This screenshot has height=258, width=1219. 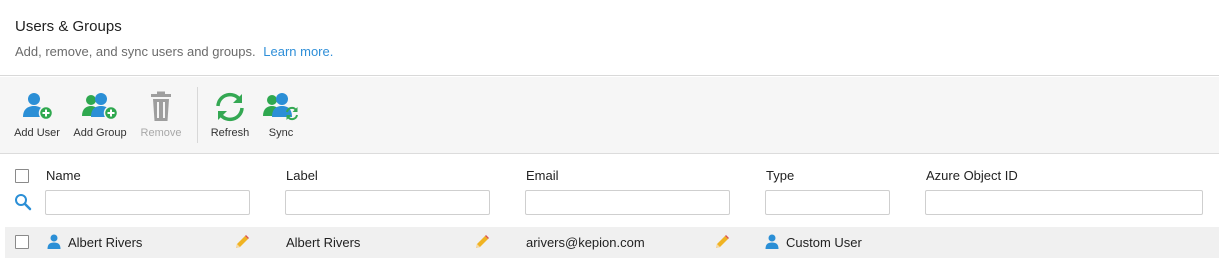 What do you see at coordinates (230, 107) in the screenshot?
I see `refresh-icon` at bounding box center [230, 107].